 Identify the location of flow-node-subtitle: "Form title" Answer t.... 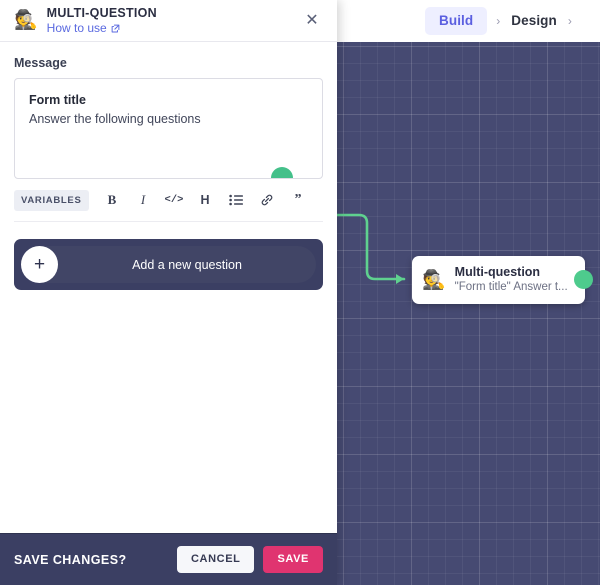
(511, 287).